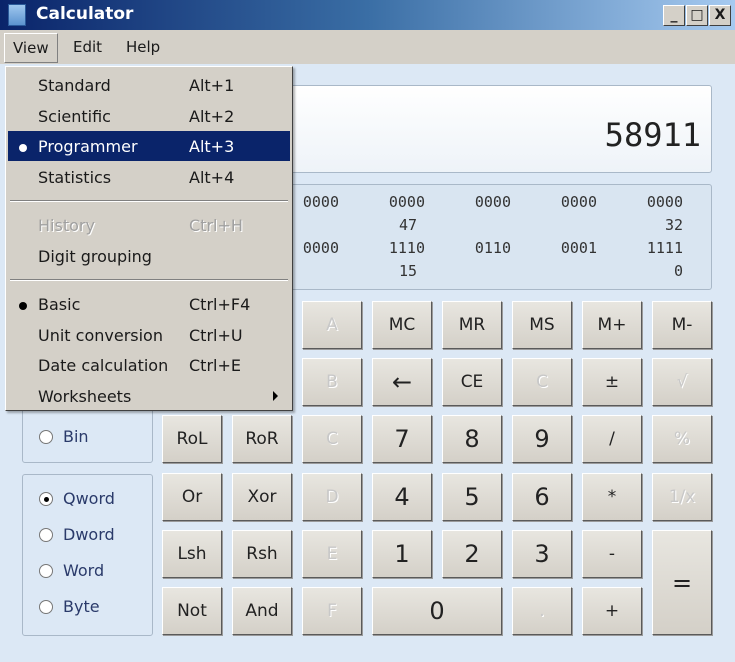  I want to click on f-button: F, so click(332, 611).